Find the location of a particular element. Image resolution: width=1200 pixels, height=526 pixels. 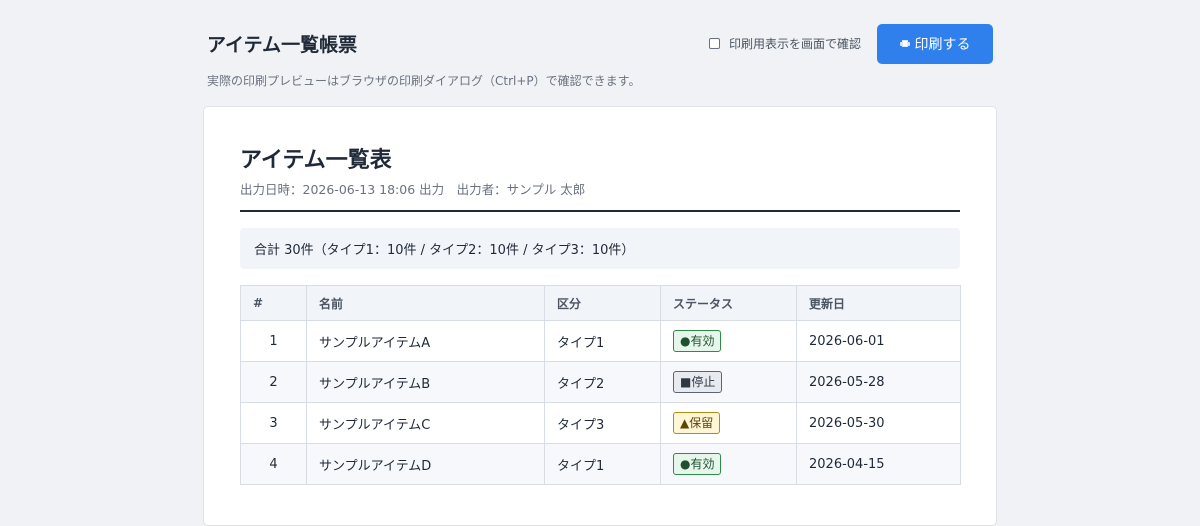

item-type: タイプ3 is located at coordinates (602, 423).